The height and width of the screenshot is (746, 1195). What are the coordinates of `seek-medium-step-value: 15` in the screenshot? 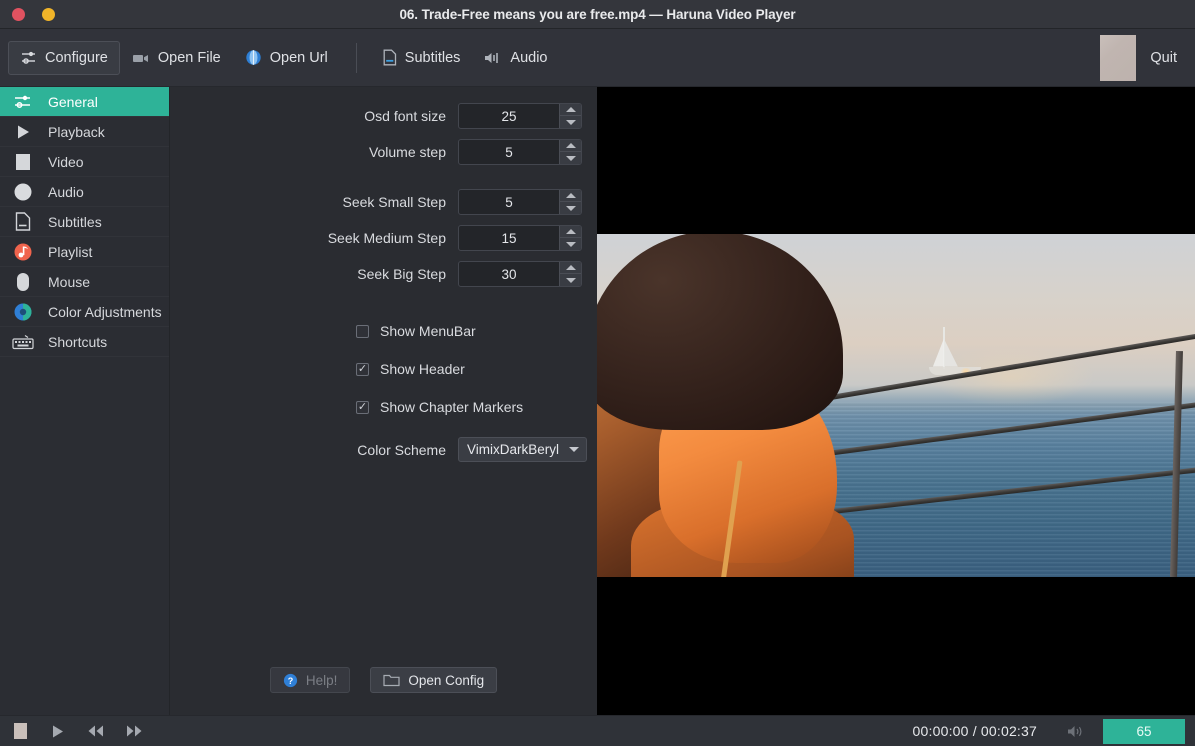 It's located at (509, 238).